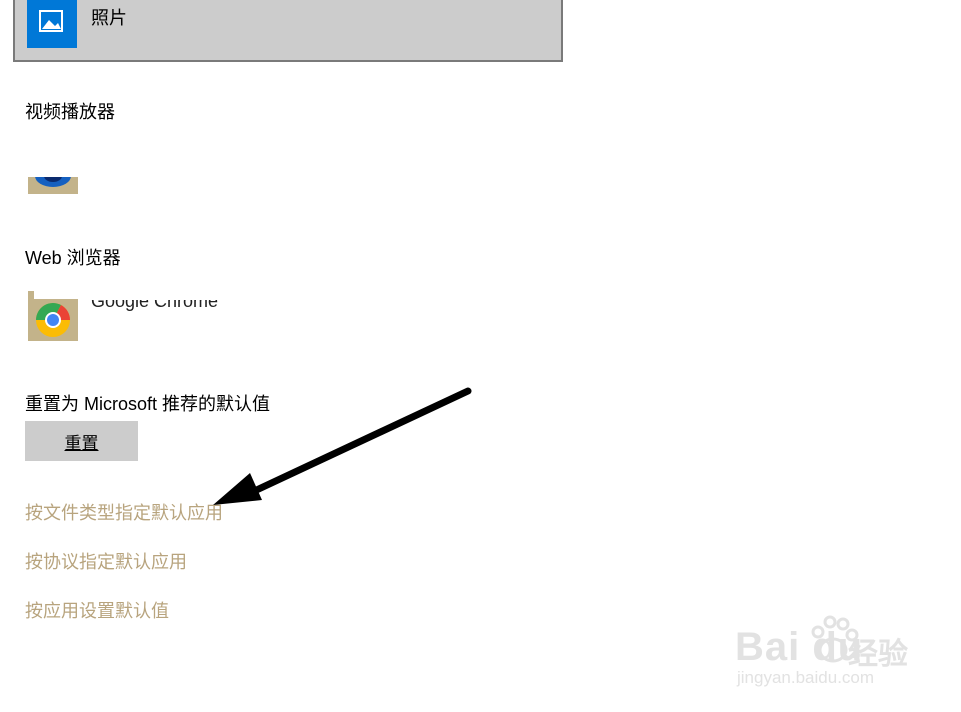 This screenshot has height=712, width=961. I want to click on watermark-logo-text: Bai du, so click(799, 647).